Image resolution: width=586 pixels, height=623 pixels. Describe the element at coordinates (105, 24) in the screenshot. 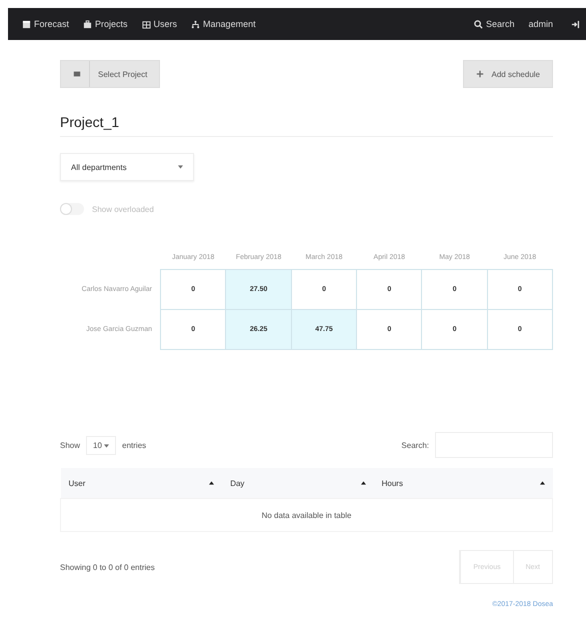

I see `nav-link: Projects` at that location.